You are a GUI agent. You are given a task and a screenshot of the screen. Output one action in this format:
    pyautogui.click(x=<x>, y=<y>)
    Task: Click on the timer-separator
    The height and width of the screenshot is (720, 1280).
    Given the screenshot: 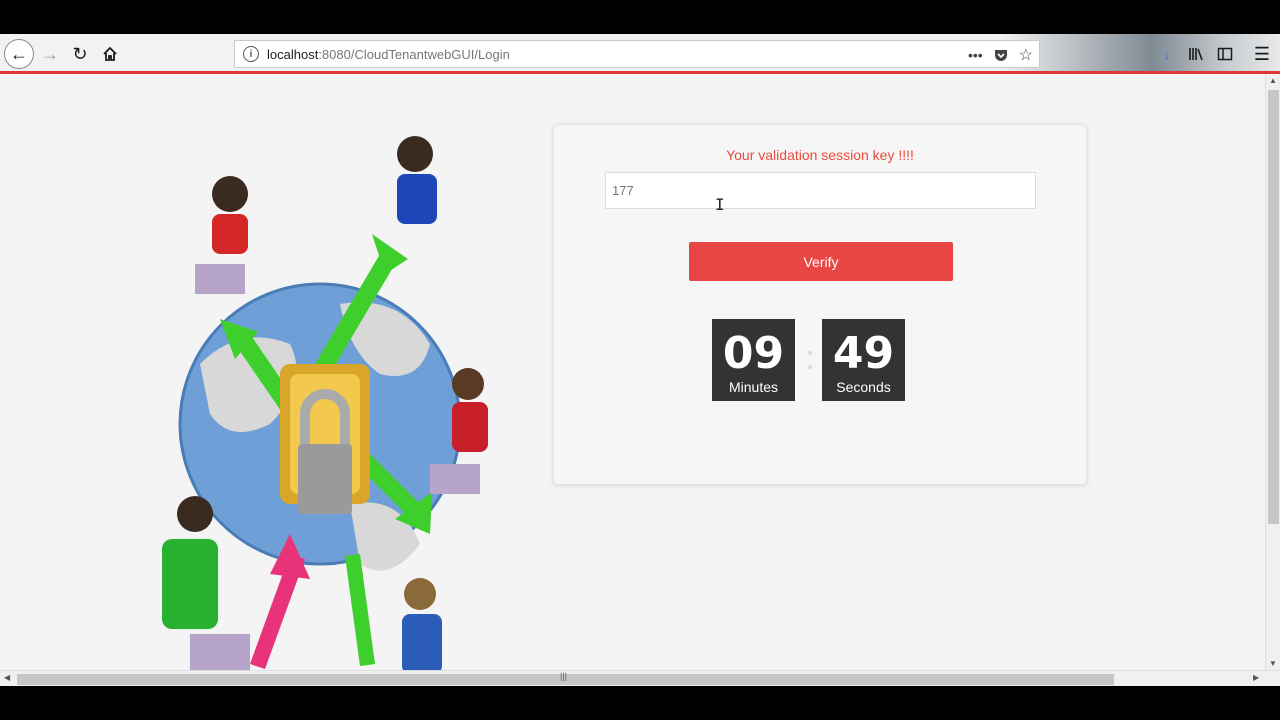 What is the action you would take?
    pyautogui.click(x=810, y=365)
    